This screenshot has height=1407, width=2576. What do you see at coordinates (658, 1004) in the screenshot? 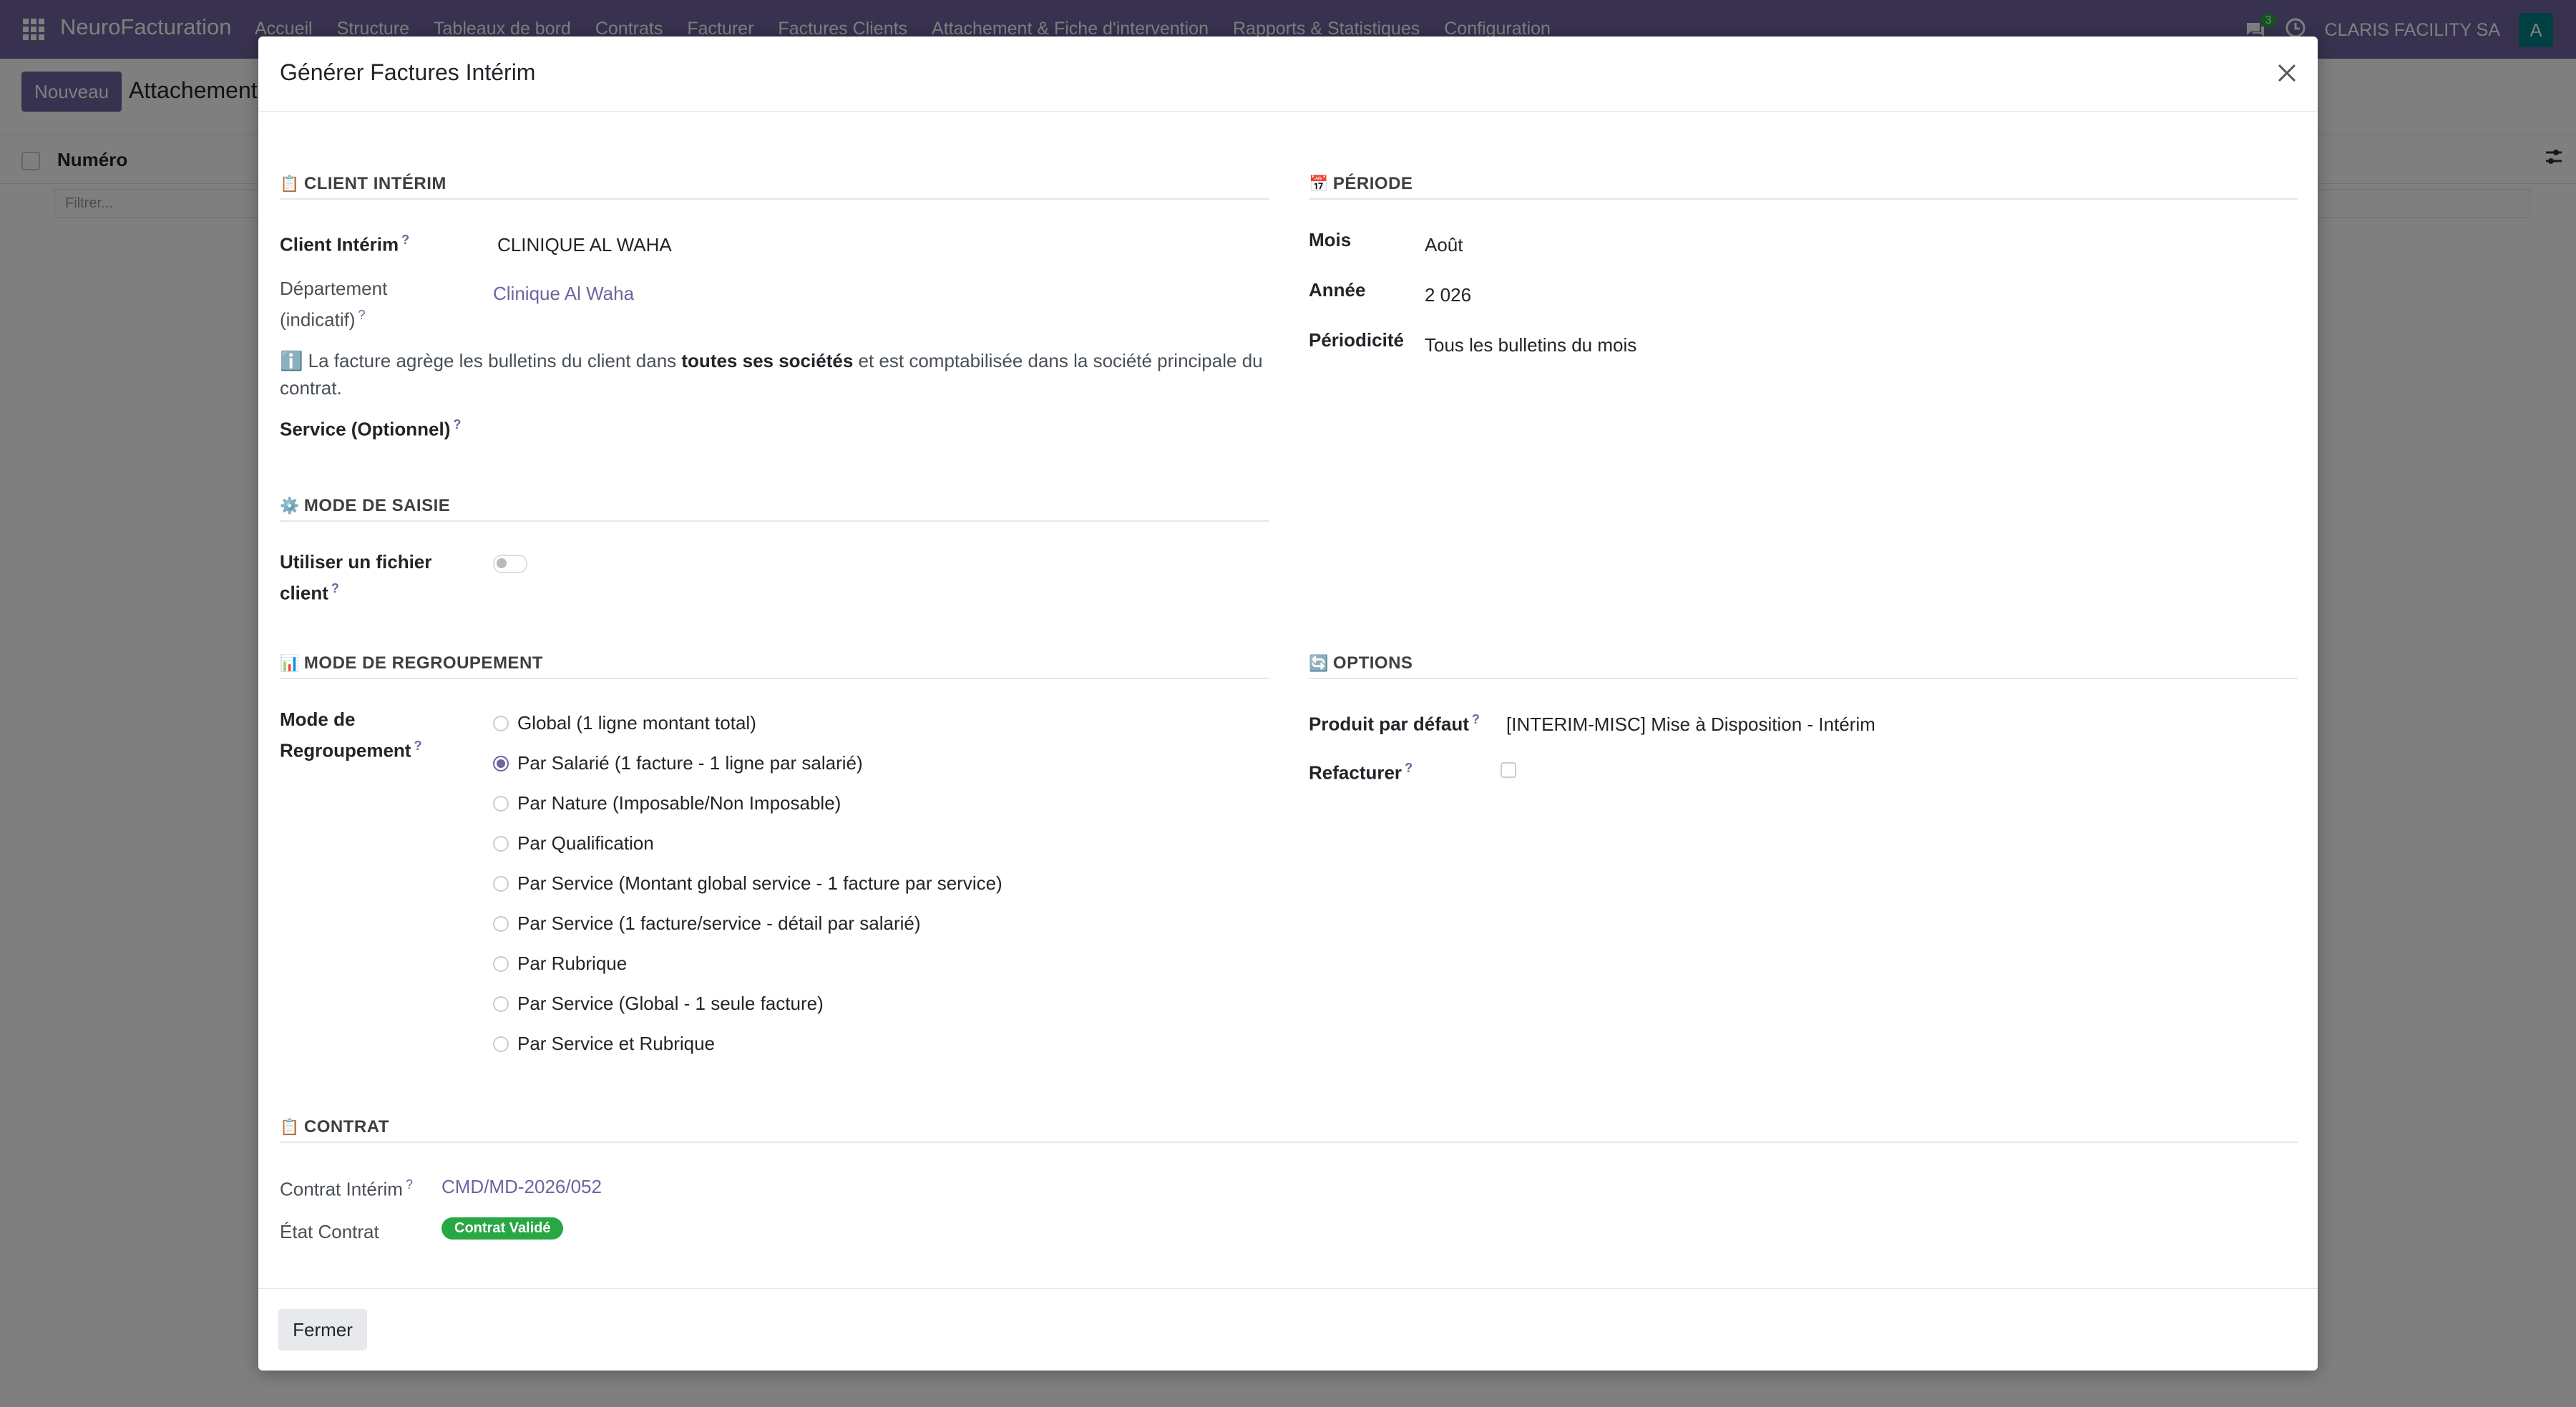
I see `radio-option: Par Service (Global - 1 seule facture)` at bounding box center [658, 1004].